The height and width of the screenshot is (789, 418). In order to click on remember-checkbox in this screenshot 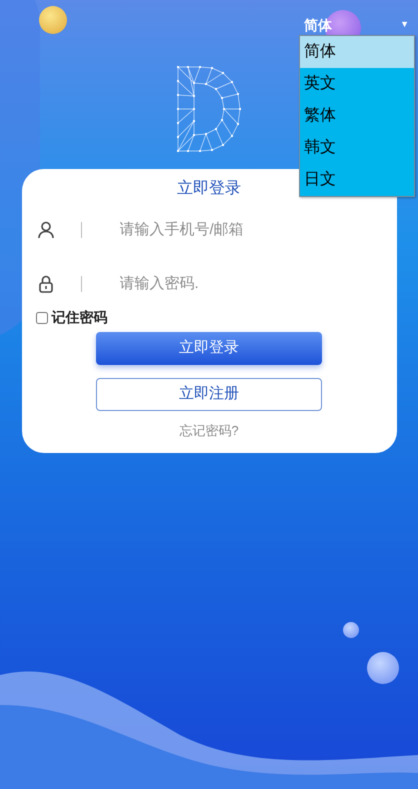, I will do `click(42, 318)`.